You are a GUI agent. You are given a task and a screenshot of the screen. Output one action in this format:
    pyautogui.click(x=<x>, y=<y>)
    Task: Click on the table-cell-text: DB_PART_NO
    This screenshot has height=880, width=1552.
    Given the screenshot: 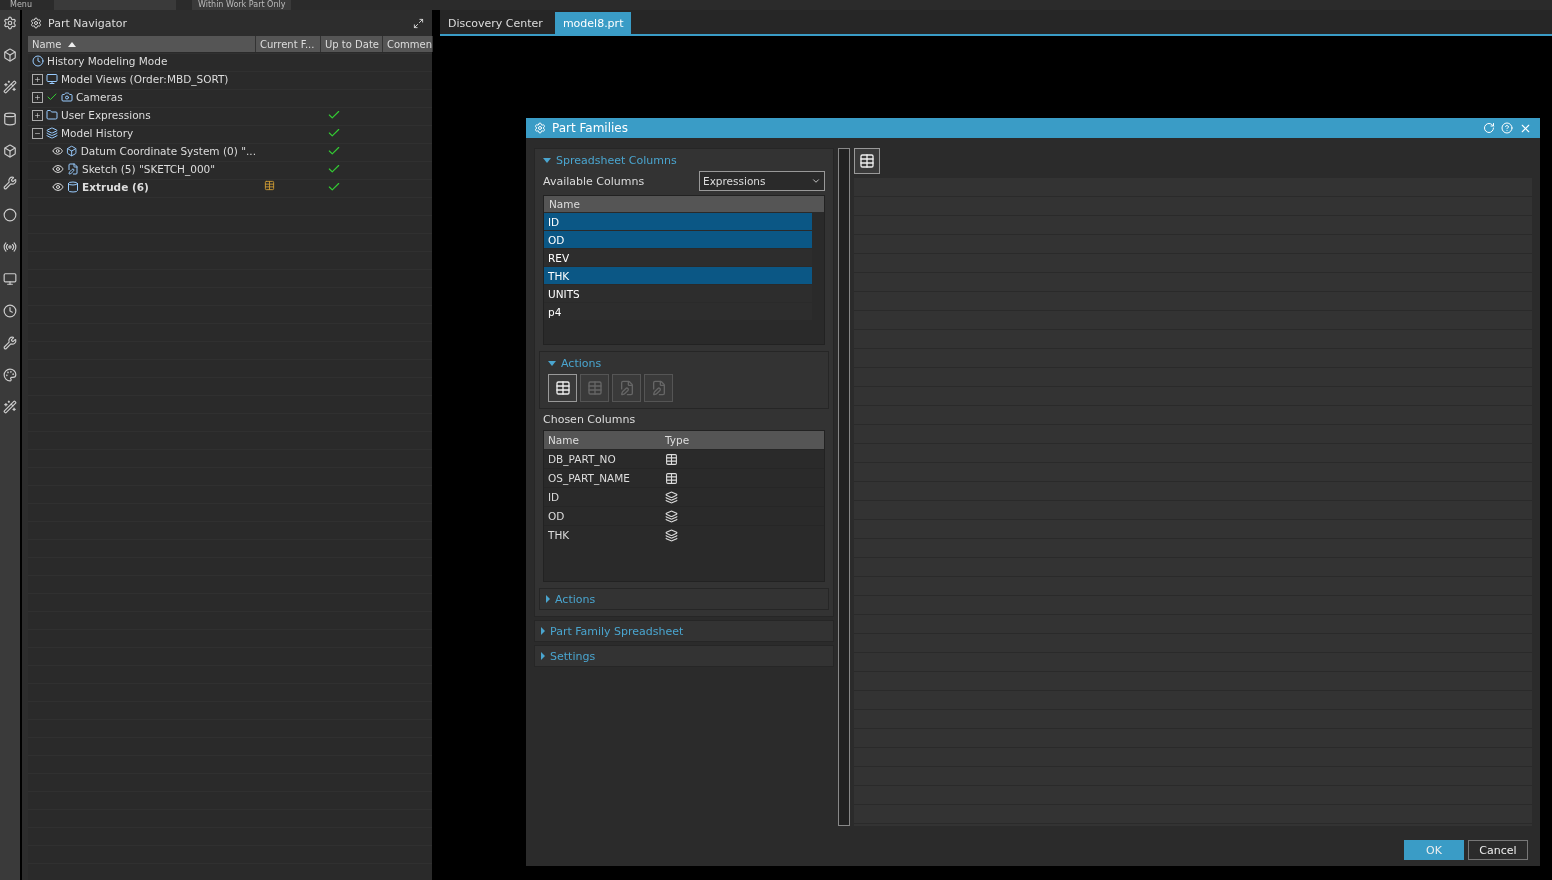 What is the action you would take?
    pyautogui.click(x=582, y=459)
    